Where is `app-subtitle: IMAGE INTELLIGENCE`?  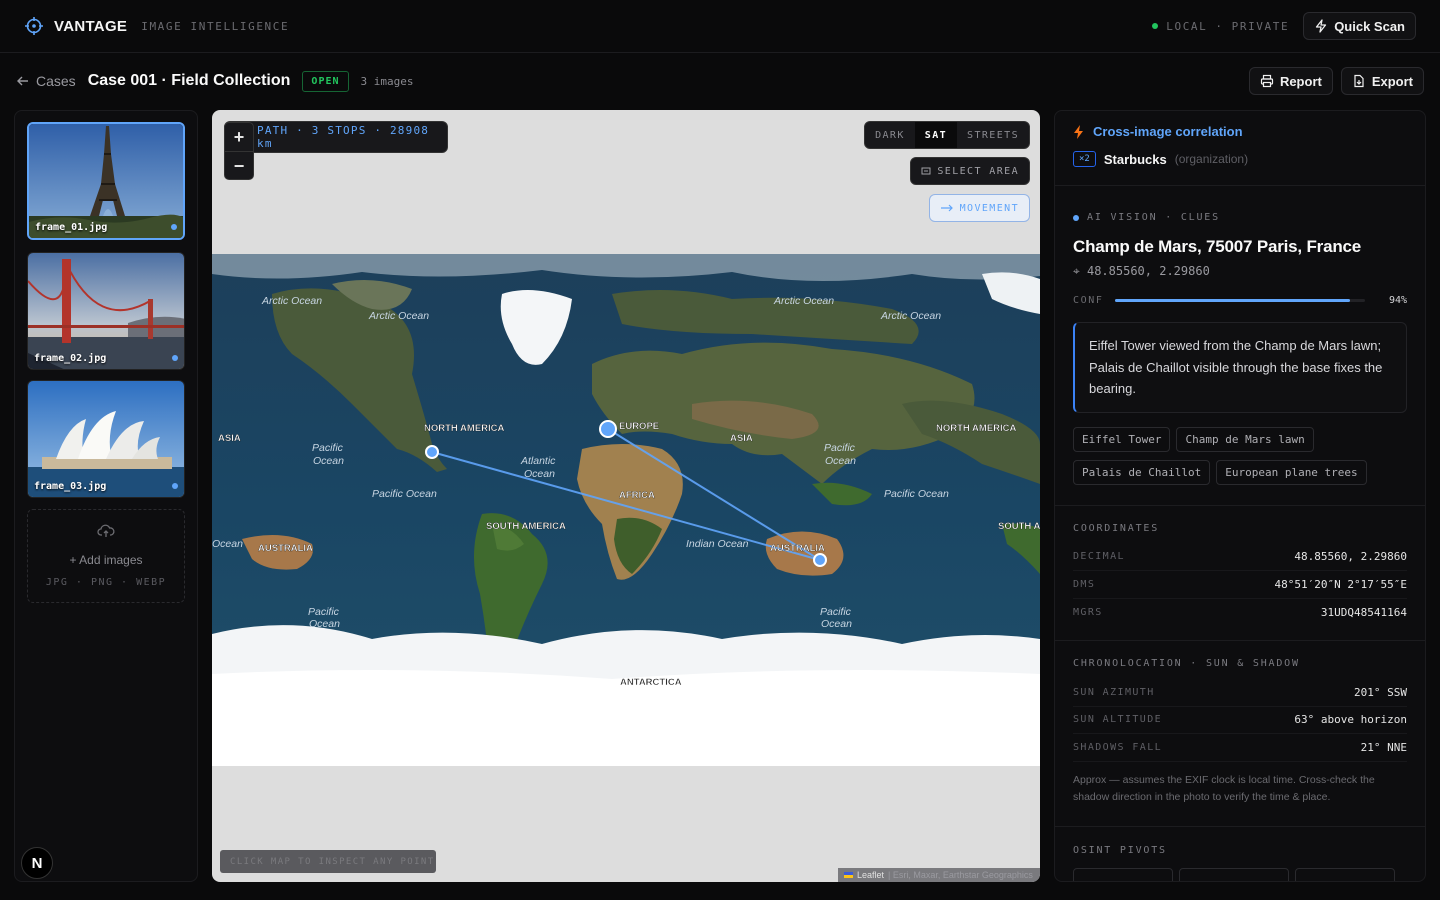 app-subtitle: IMAGE INTELLIGENCE is located at coordinates (215, 26).